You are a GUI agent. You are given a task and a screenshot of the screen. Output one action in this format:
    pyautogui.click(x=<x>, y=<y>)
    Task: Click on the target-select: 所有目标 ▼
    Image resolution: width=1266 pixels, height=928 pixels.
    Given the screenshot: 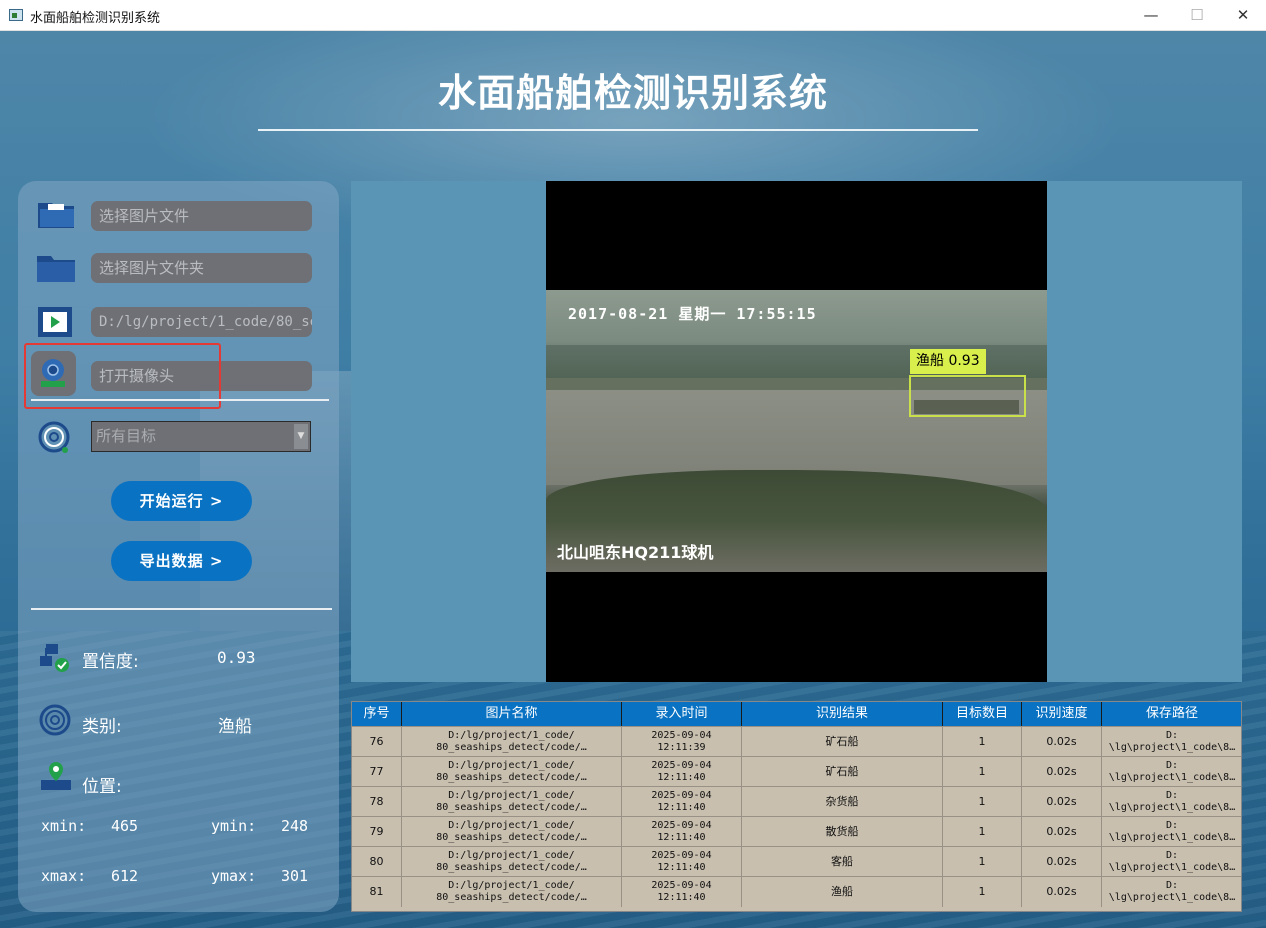 What is the action you would take?
    pyautogui.click(x=201, y=436)
    